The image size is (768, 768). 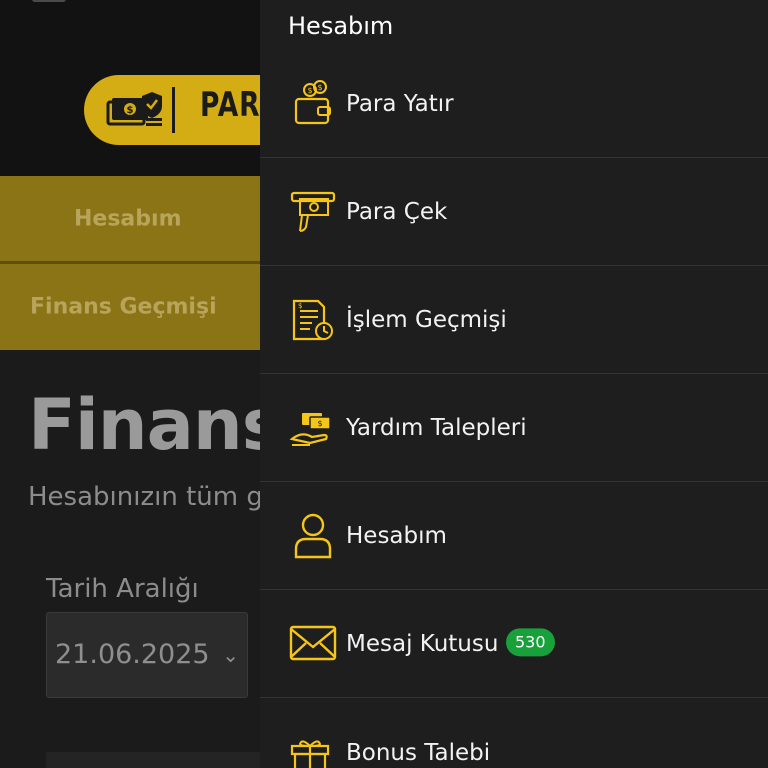 I want to click on menu-label: Mesaj Kutusu, so click(x=422, y=643).